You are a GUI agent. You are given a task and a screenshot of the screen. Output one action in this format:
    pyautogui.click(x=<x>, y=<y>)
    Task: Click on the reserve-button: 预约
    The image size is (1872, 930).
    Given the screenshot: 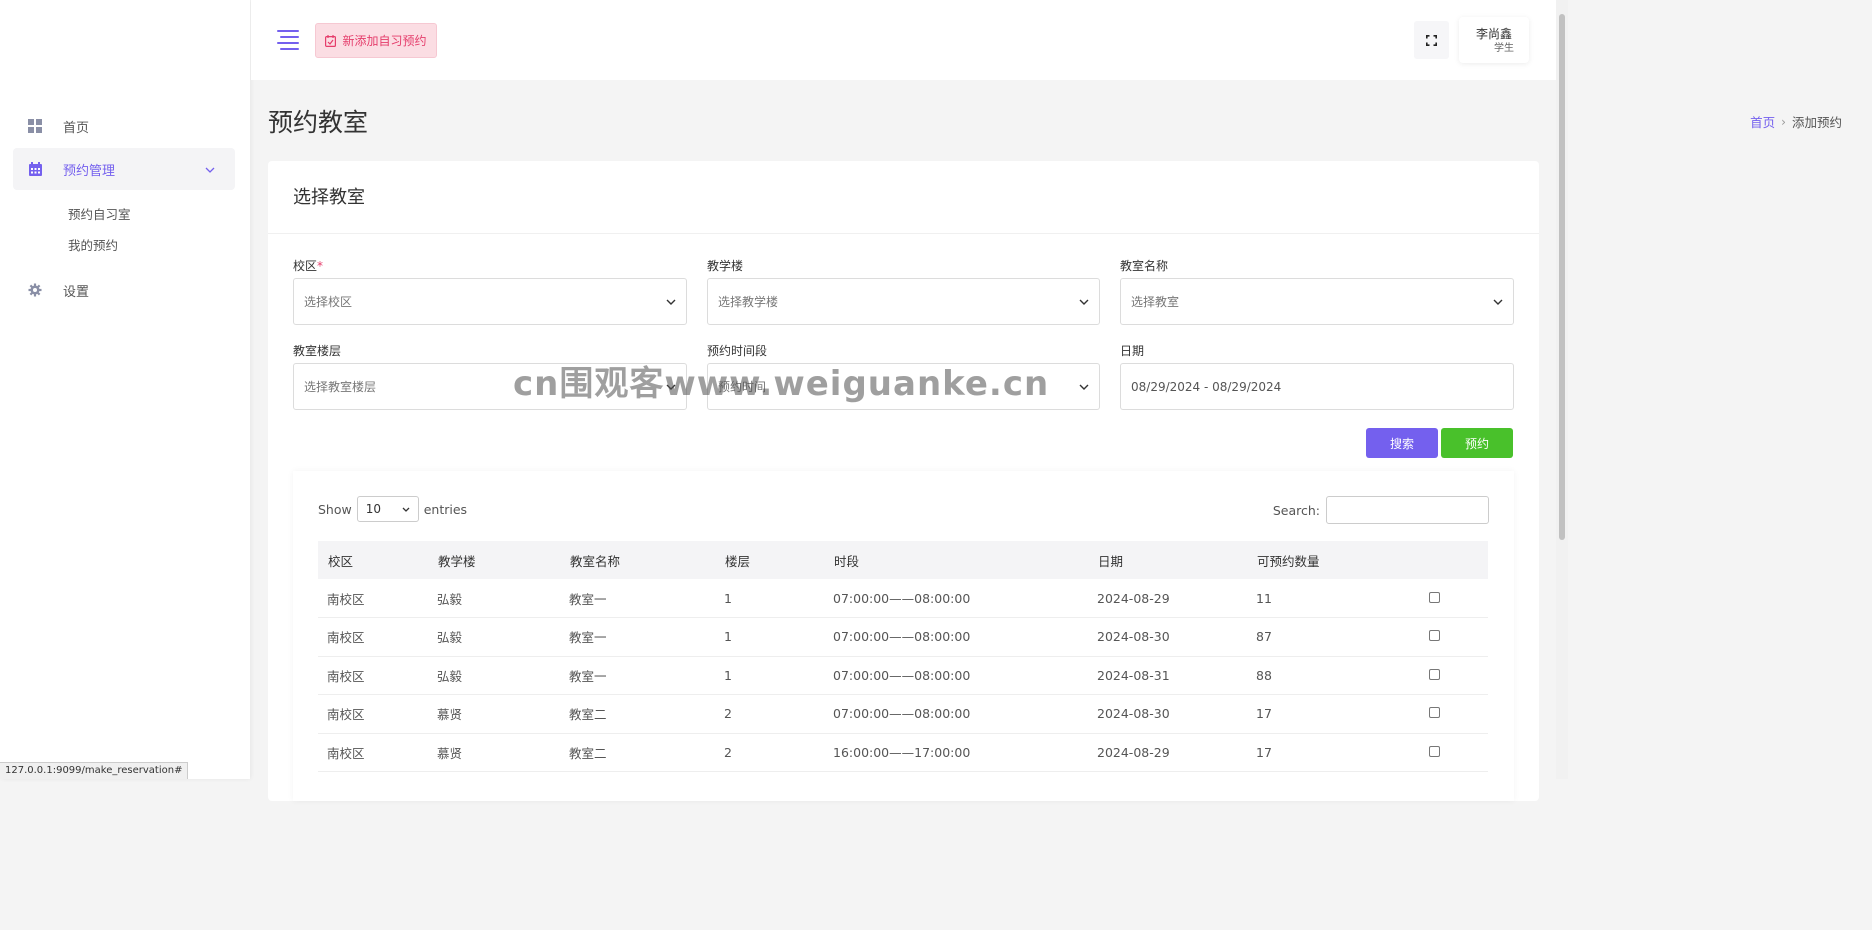 What is the action you would take?
    pyautogui.click(x=1477, y=443)
    